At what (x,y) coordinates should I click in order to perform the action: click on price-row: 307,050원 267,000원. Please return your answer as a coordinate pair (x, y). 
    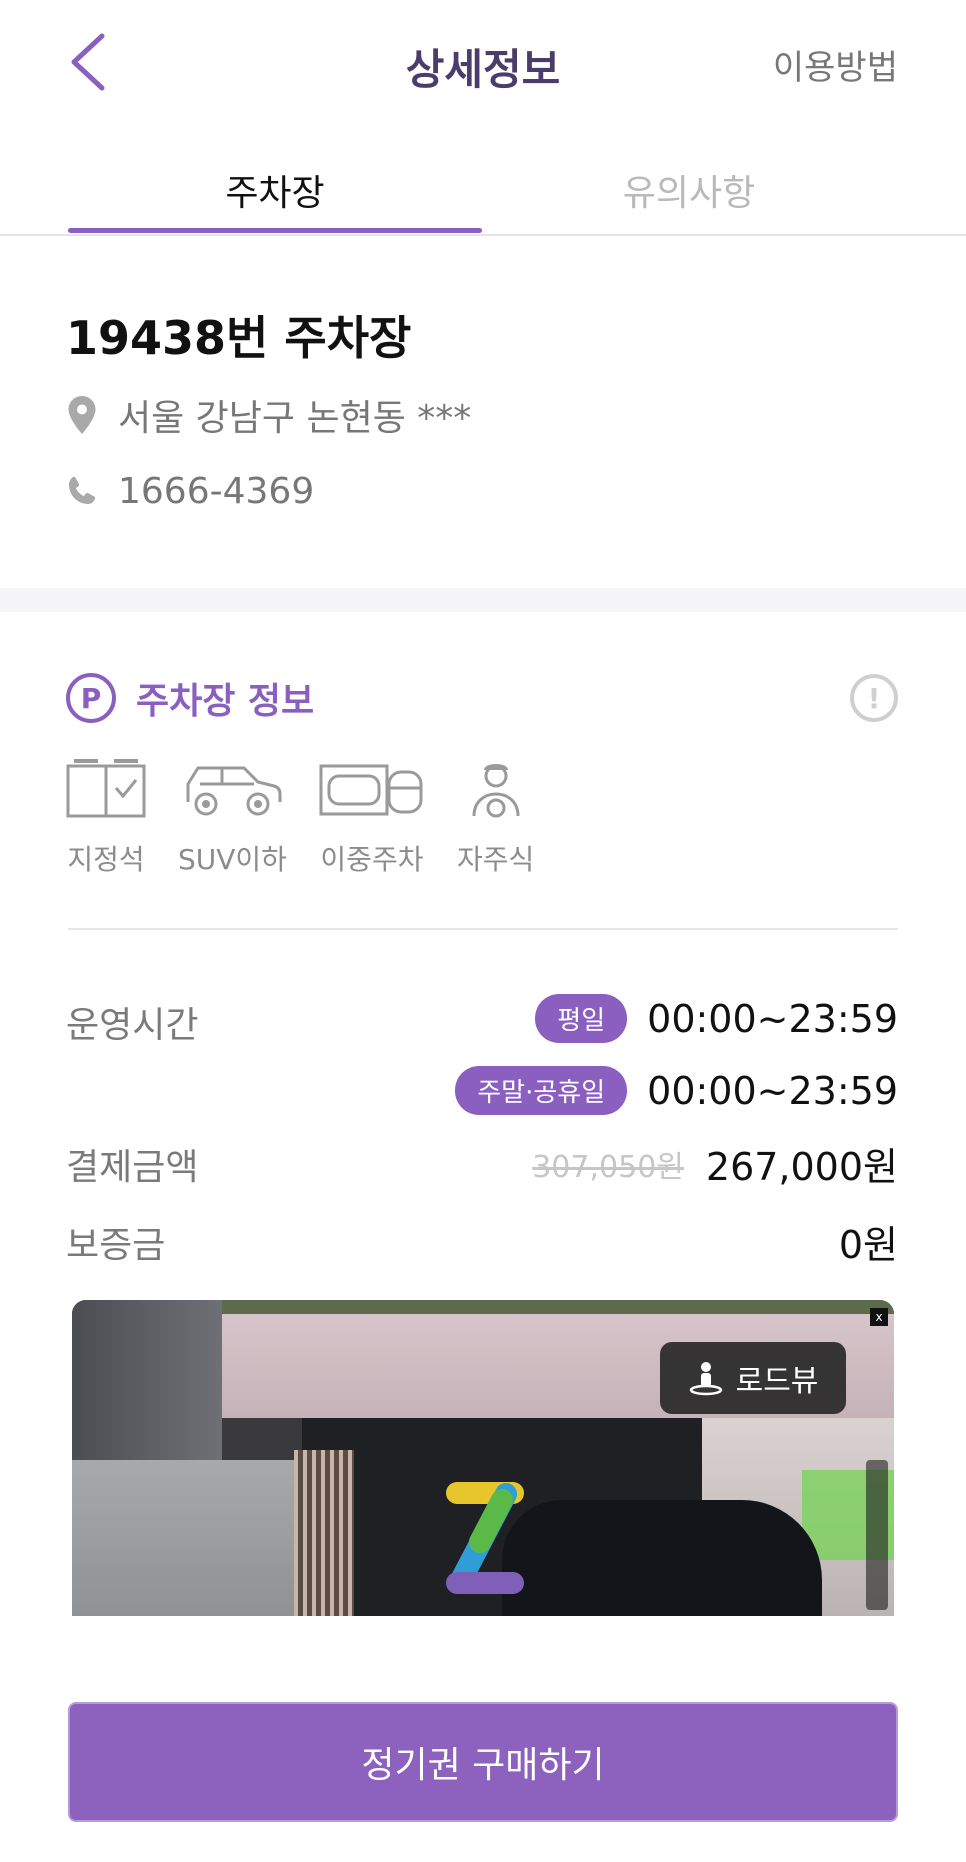
    Looking at the image, I should click on (715, 1163).